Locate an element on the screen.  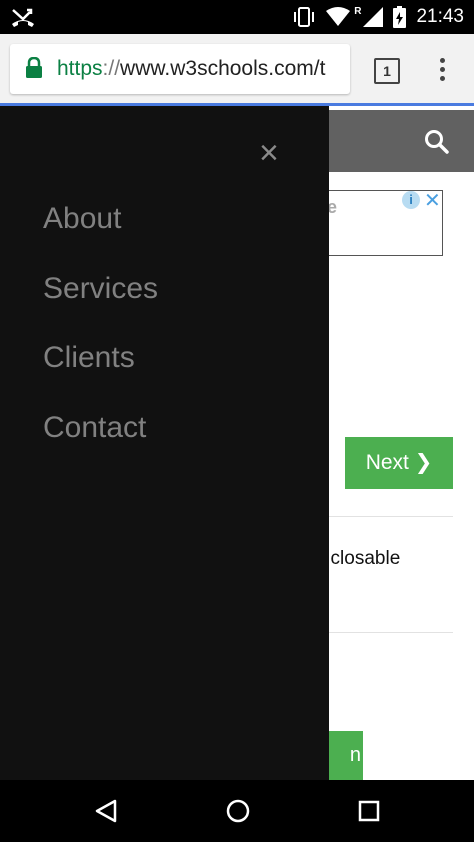
browser-toolbar: https://www.w3schools.com/t 1 is located at coordinates (237, 69).